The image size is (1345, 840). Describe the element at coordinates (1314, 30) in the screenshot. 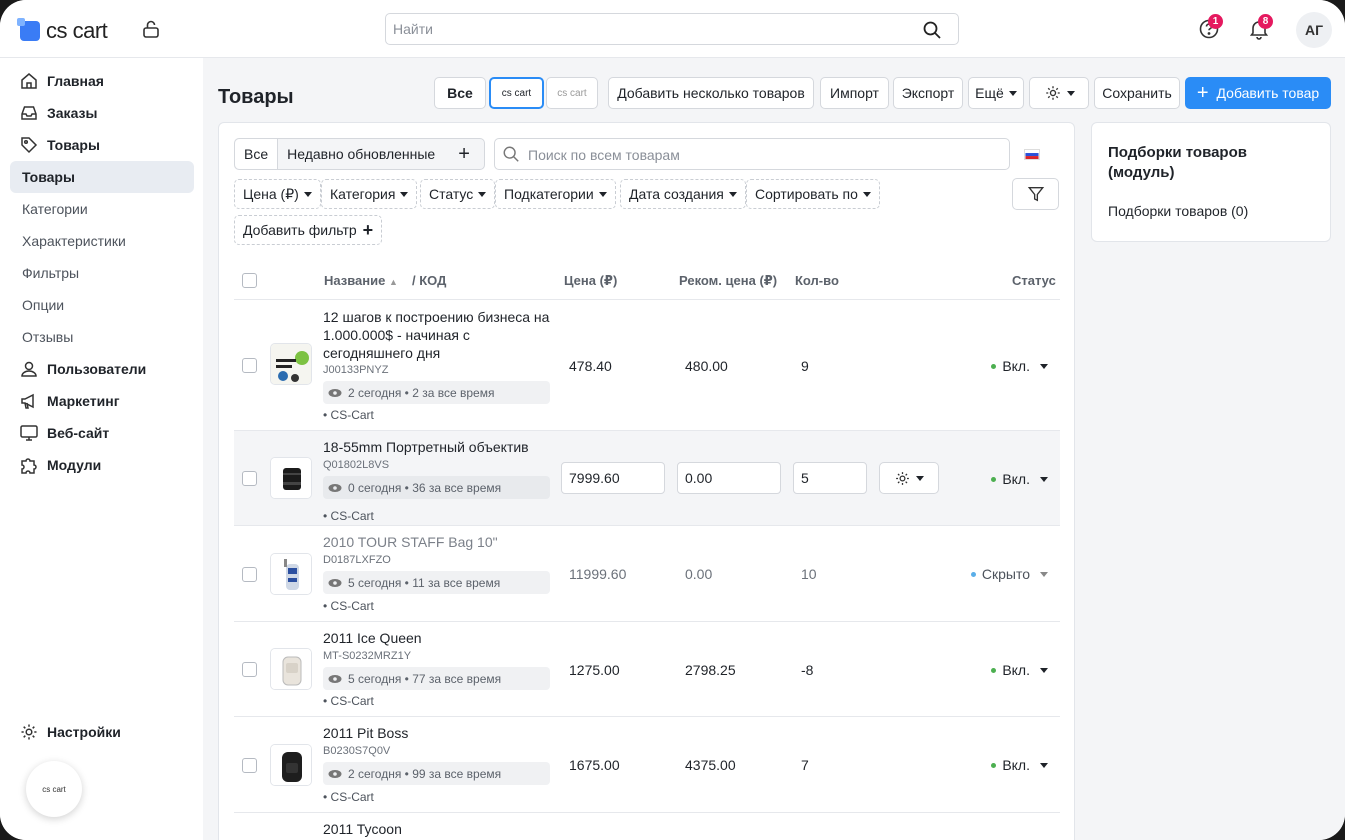

I see `user-avatar: АГ` at that location.